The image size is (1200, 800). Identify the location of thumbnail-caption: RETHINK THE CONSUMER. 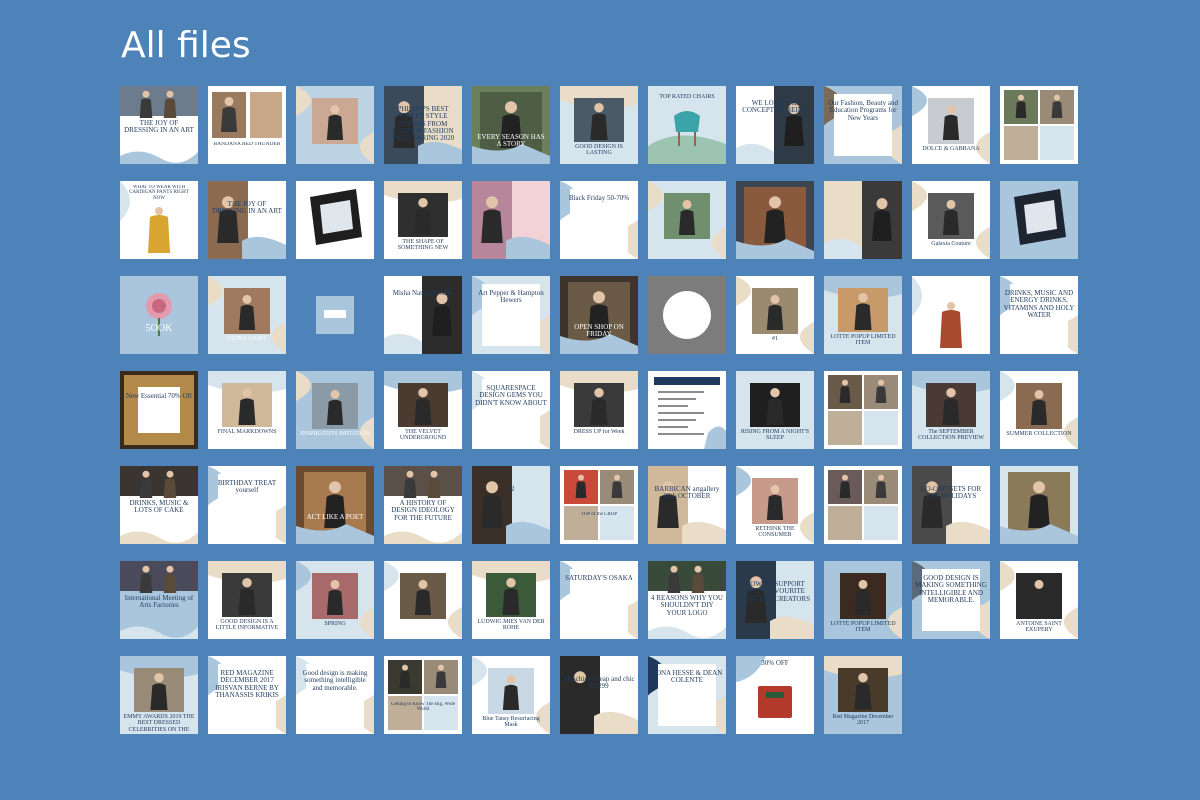
(775, 532).